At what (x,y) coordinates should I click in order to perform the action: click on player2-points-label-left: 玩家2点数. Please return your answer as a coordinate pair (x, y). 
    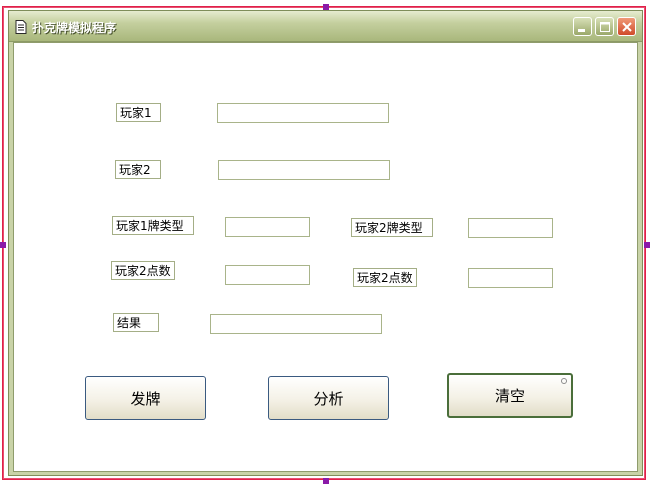
    Looking at the image, I should click on (143, 270).